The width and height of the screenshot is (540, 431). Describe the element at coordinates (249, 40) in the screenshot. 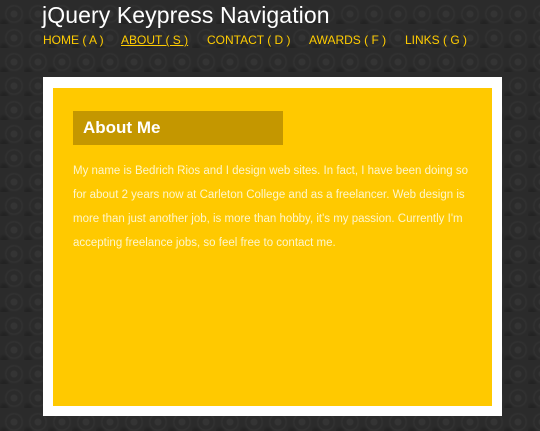

I see `nav-item-contact: CONTACT ( D )` at that location.